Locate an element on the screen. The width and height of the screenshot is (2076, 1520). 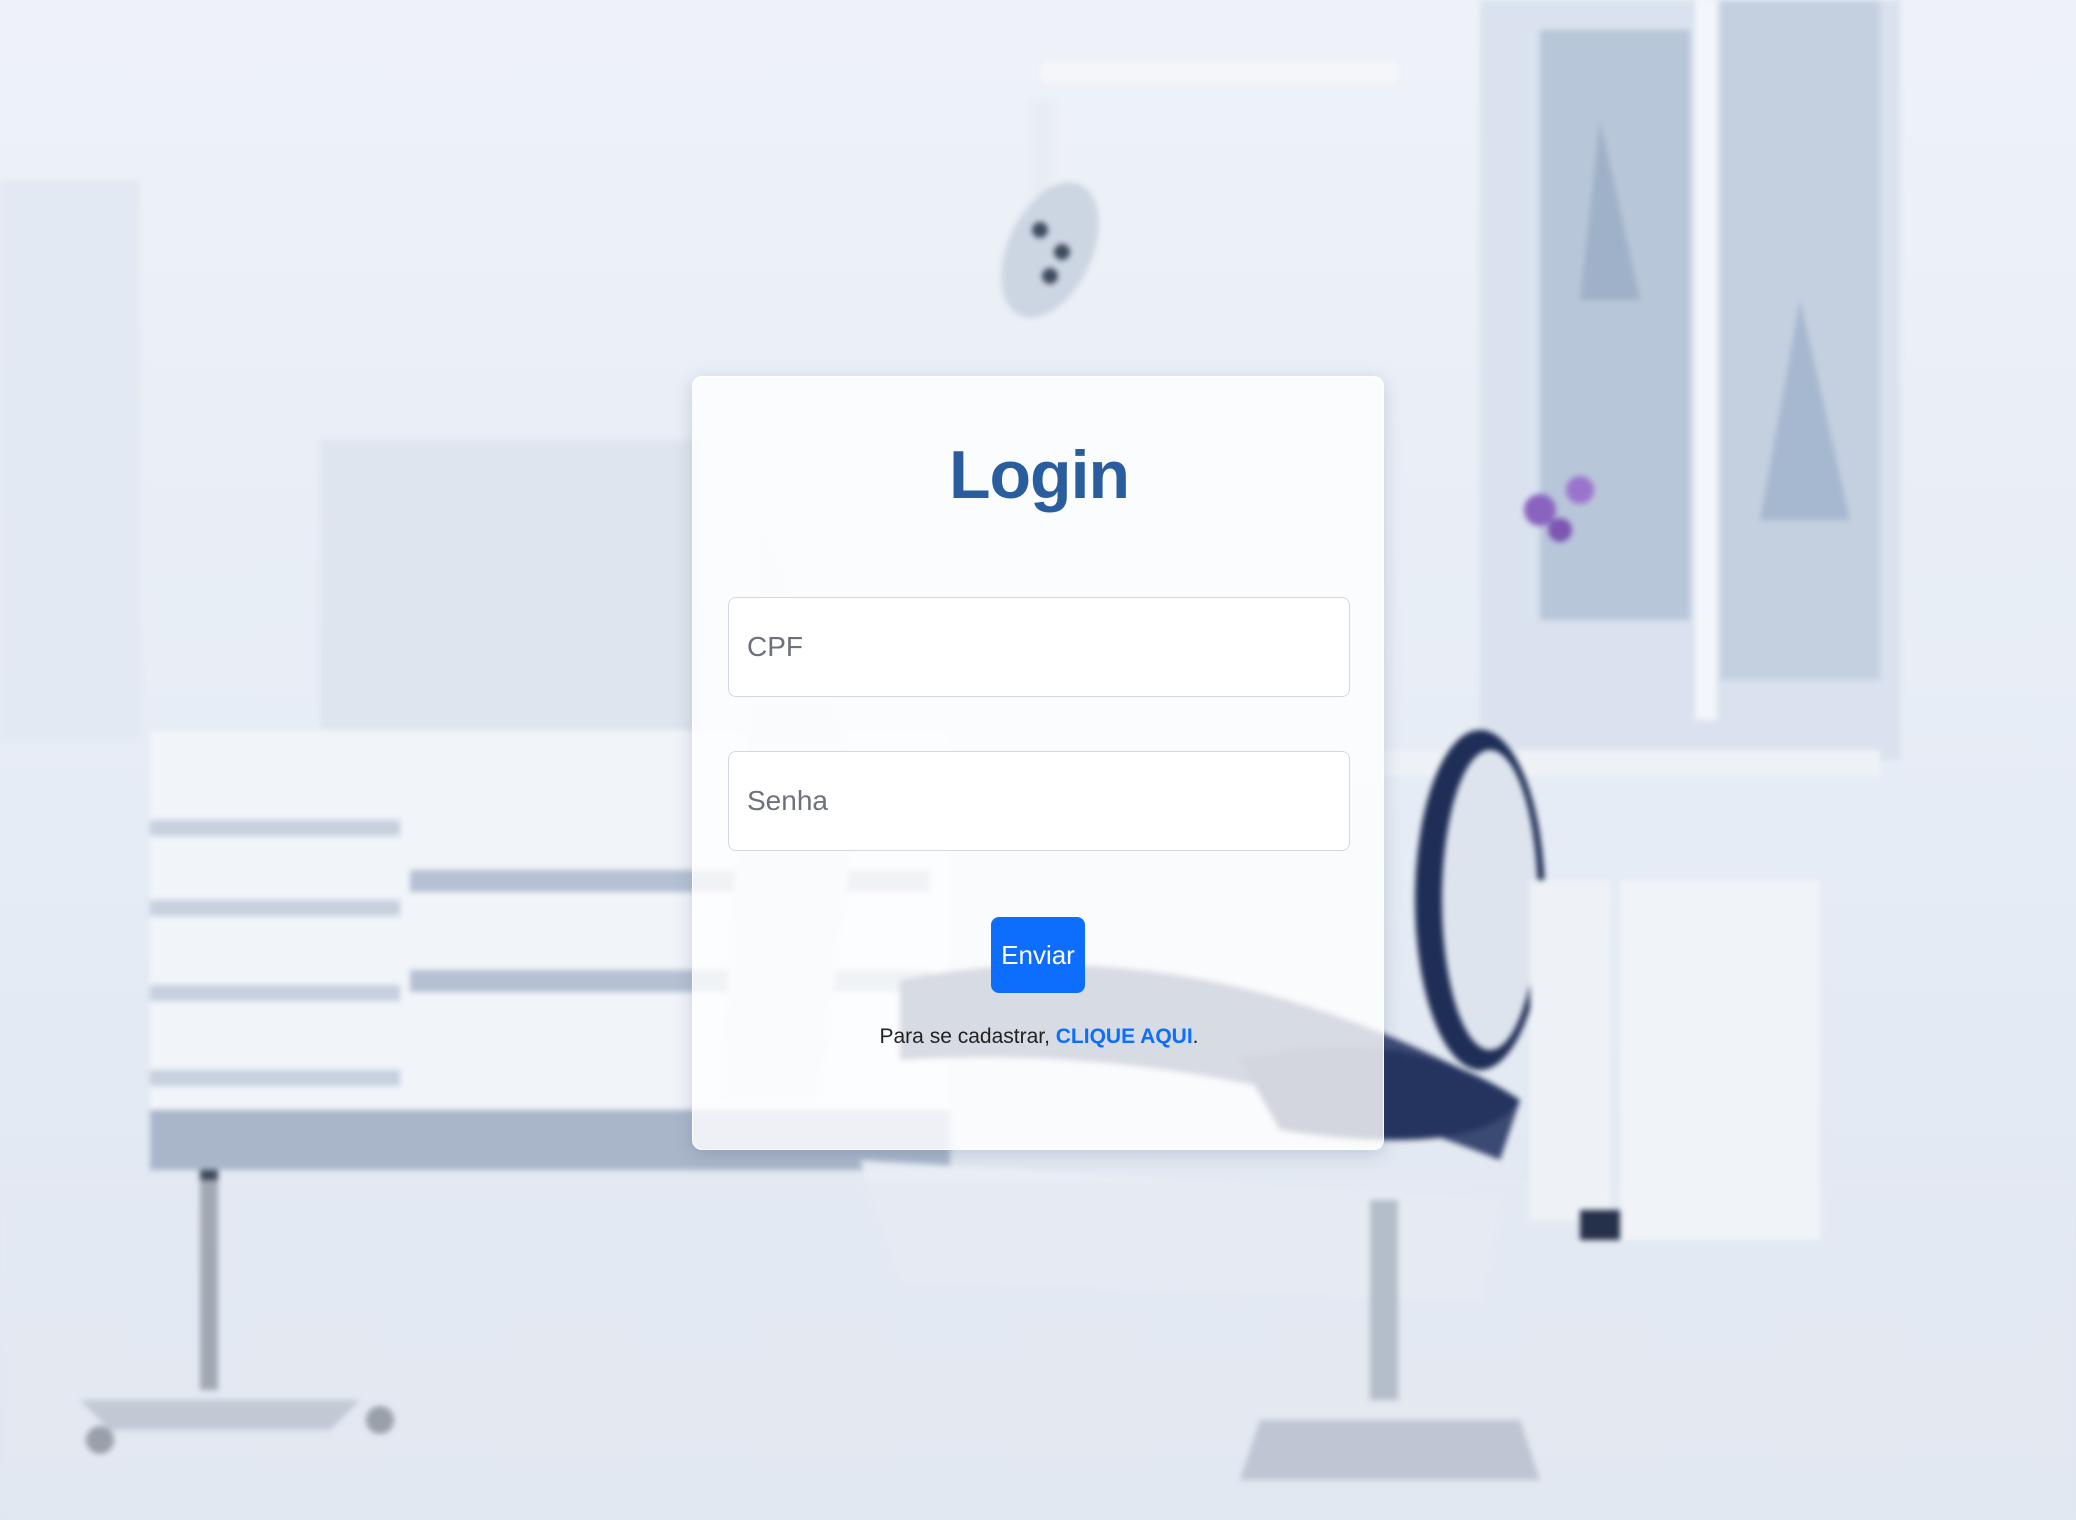
register-text: Para se cadastrar, CLIQUE AQUI. is located at coordinates (1039, 1037).